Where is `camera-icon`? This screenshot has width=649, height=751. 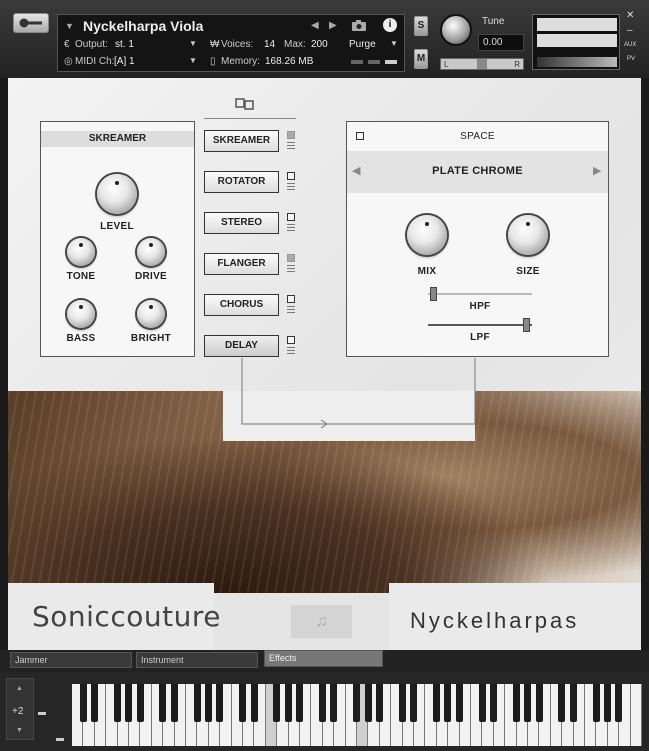 camera-icon is located at coordinates (359, 26).